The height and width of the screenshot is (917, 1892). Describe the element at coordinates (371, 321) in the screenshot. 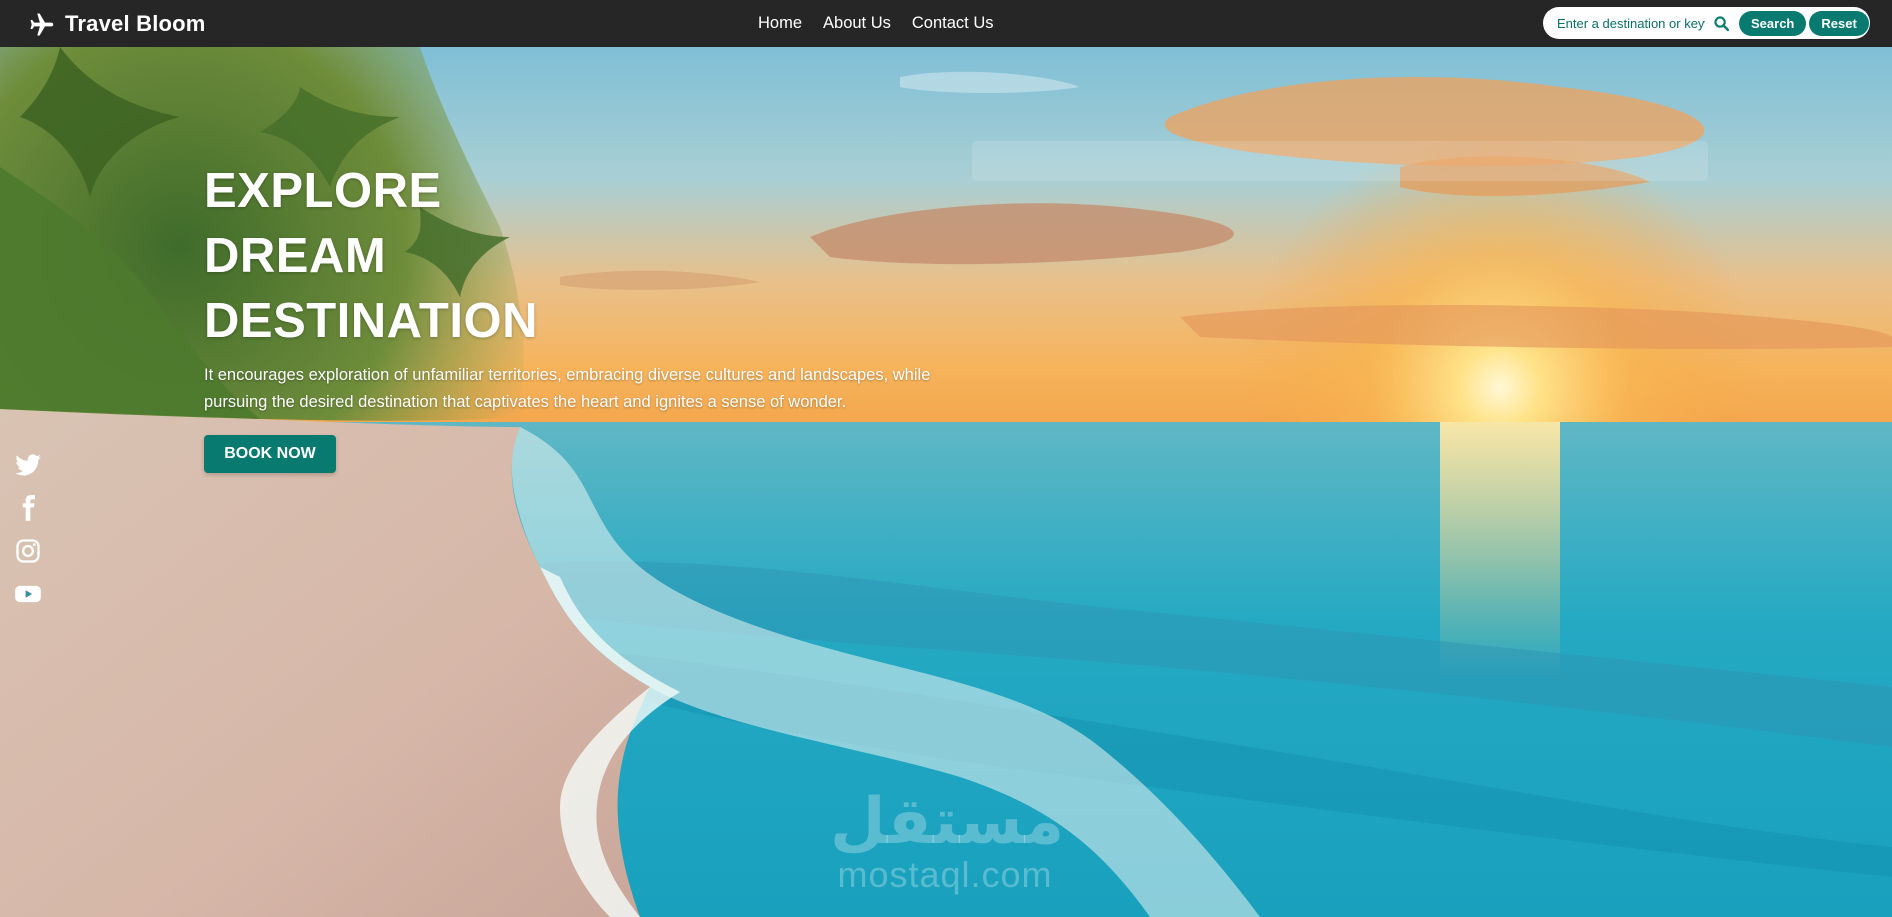

I see `hero-title-line: DESTINATION` at that location.